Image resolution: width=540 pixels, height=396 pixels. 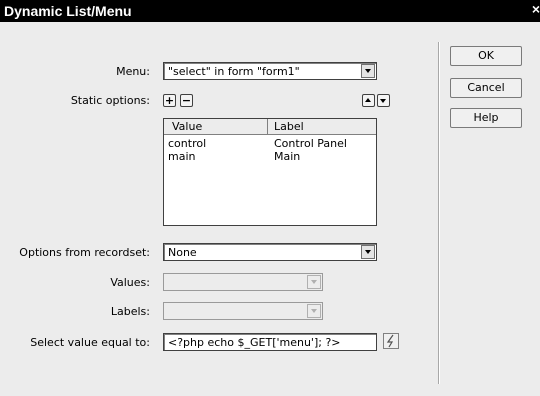 What do you see at coordinates (289, 126) in the screenshot?
I see `column-header-label: Label` at bounding box center [289, 126].